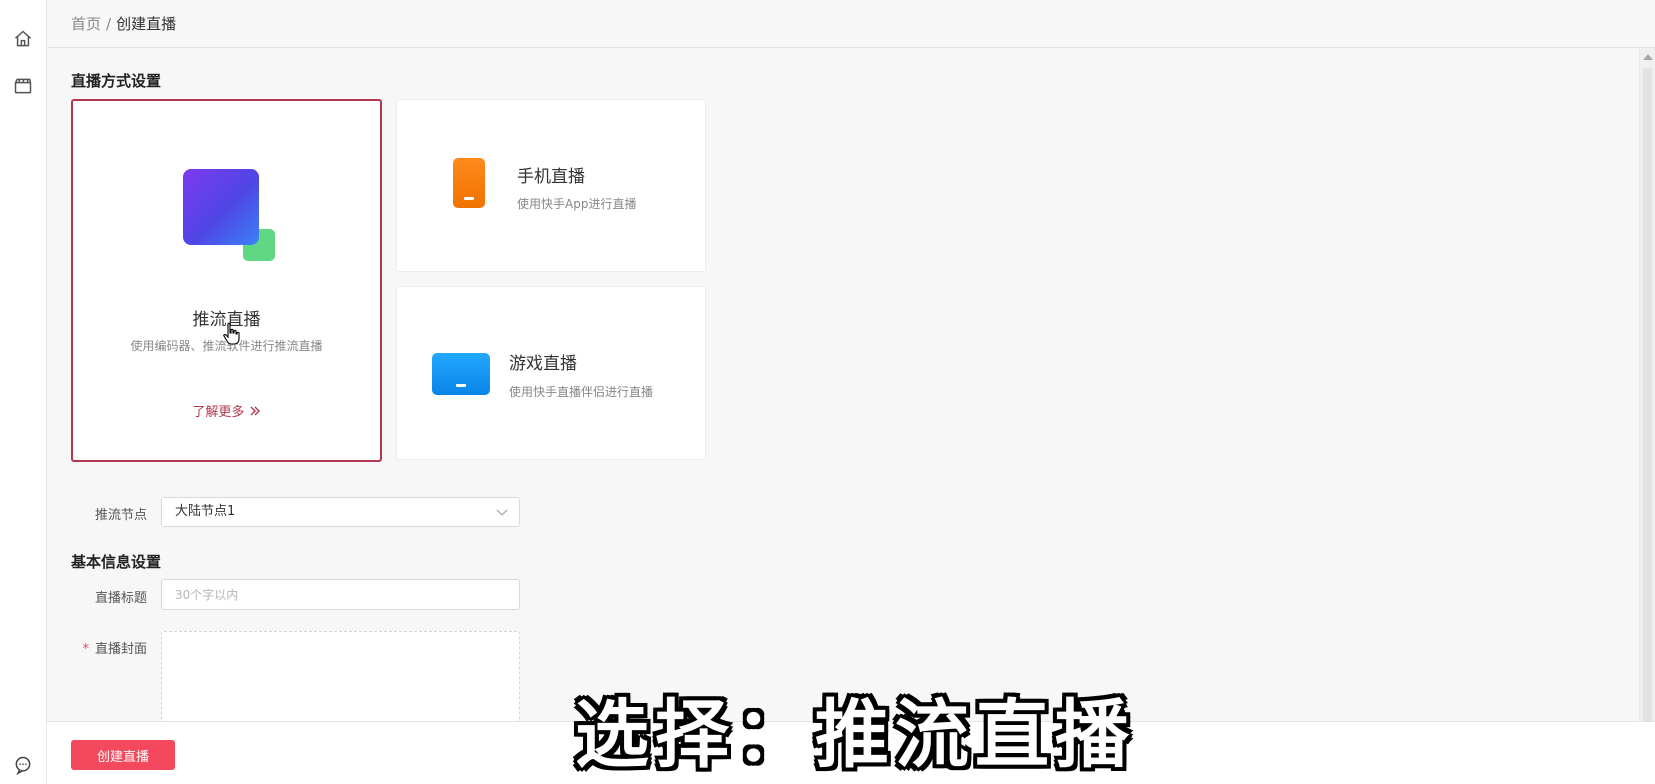  Describe the element at coordinates (1647, 398) in the screenshot. I see `scroll-thumb` at that location.